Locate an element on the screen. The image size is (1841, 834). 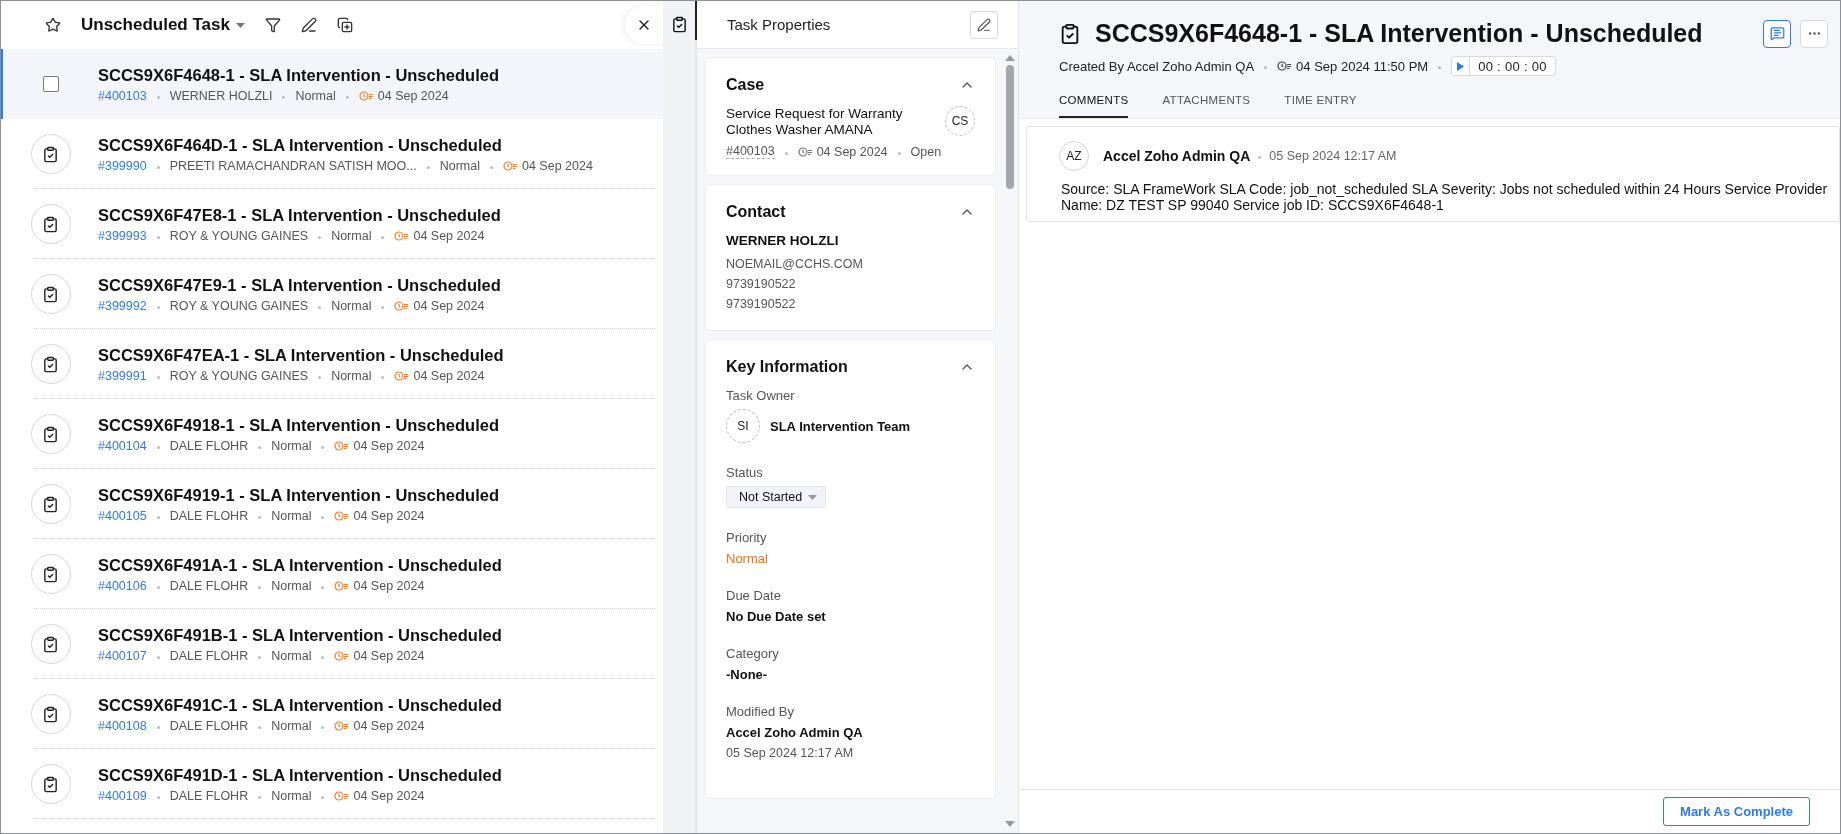
task-title: SCCS9X6F491D-1 - SLA Intervention - Unscheduled is located at coordinates (300, 775).